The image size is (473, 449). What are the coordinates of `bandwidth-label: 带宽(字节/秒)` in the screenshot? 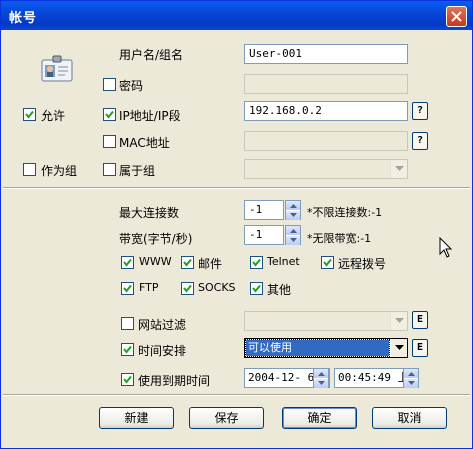 It's located at (156, 239).